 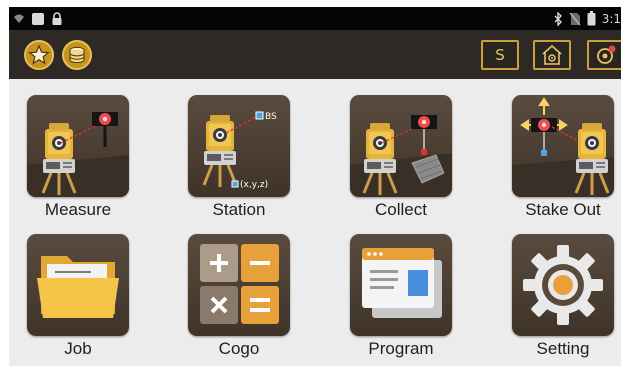 I want to click on tile-program-label: Program, so click(x=401, y=348).